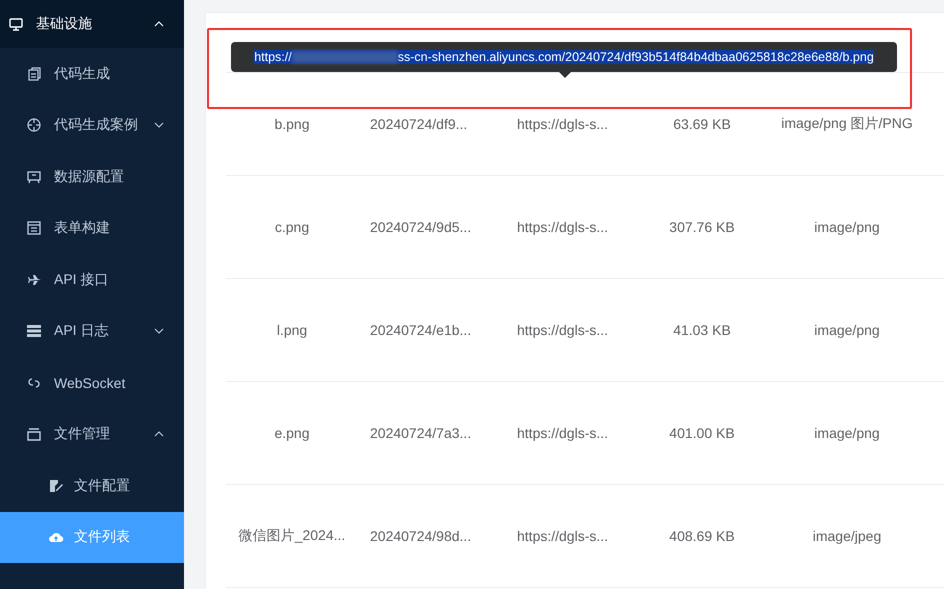  Describe the element at coordinates (847, 124) in the screenshot. I see `table-cell-text: image/png 图片/PNG` at that location.